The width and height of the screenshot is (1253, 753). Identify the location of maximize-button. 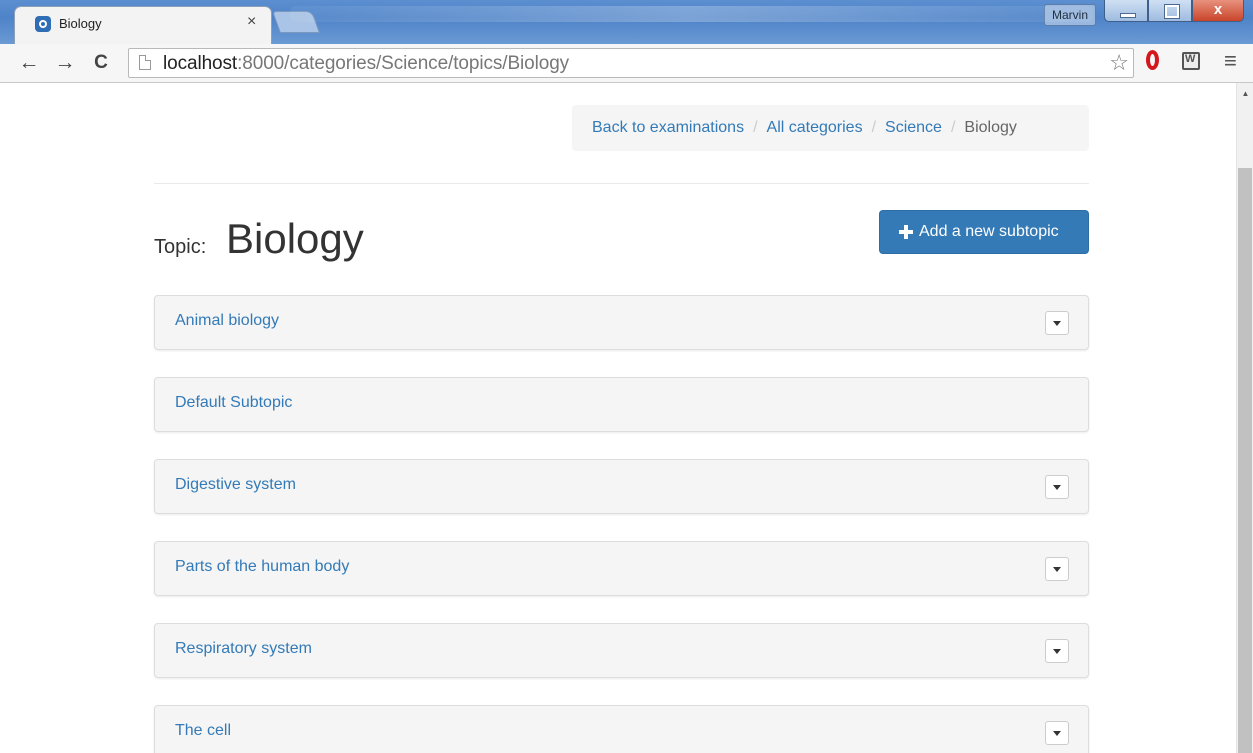
(1170, 11).